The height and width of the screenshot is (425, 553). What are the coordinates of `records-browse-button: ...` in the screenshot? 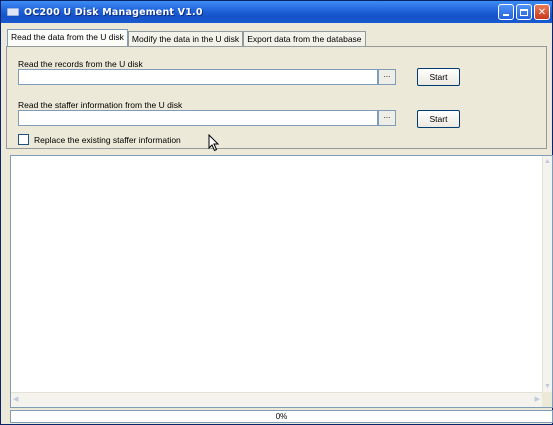 It's located at (387, 77).